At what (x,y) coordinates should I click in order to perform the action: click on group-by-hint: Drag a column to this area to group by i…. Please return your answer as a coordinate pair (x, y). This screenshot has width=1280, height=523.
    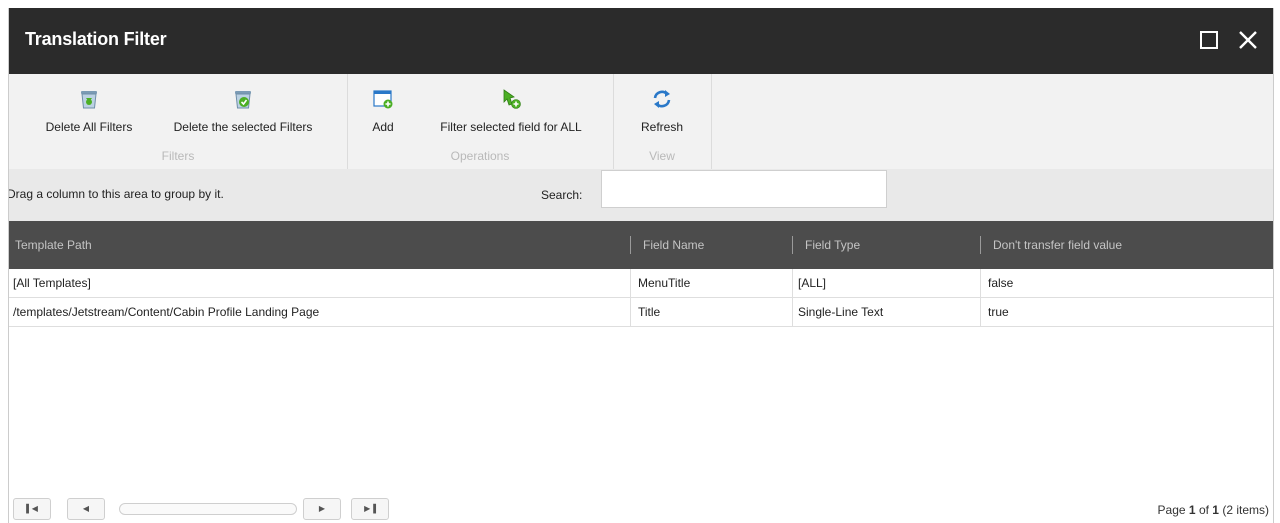
    Looking at the image, I should click on (116, 194).